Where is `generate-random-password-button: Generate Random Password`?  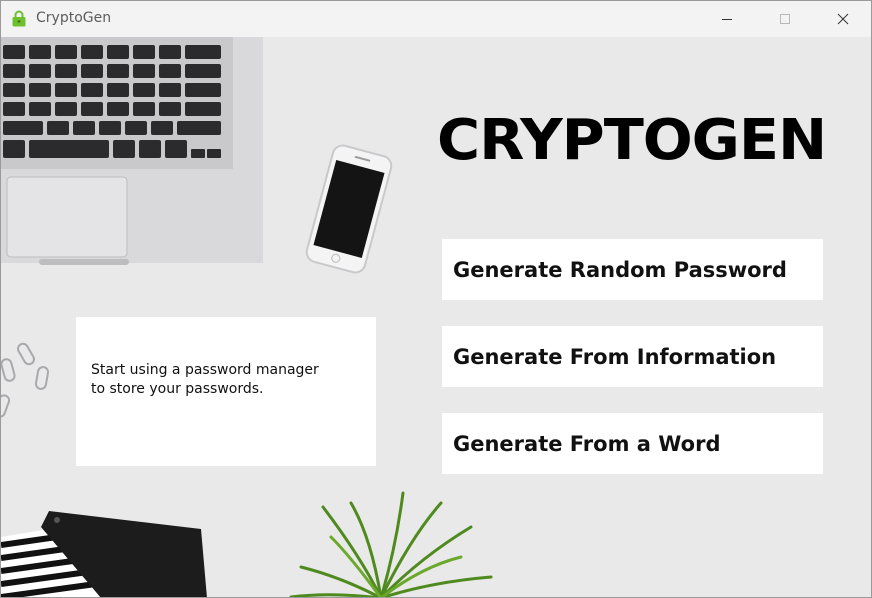 generate-random-password-button: Generate Random Password is located at coordinates (632, 269).